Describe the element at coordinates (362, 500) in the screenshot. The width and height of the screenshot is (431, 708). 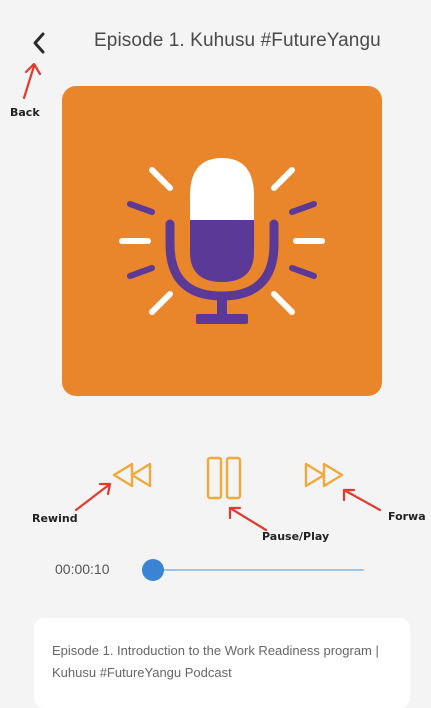
I see `forward-annotation-arrow` at that location.